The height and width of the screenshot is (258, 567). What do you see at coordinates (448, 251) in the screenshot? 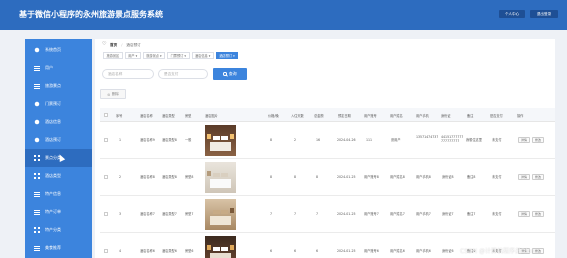
I see `cell-id-card: 身份证6` at bounding box center [448, 251].